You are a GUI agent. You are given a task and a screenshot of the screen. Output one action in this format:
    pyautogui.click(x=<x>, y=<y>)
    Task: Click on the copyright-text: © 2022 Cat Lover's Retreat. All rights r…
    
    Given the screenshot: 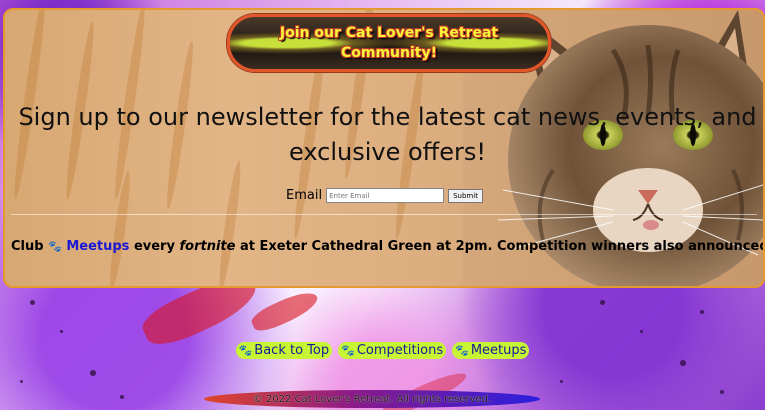 What is the action you would take?
    pyautogui.click(x=372, y=399)
    